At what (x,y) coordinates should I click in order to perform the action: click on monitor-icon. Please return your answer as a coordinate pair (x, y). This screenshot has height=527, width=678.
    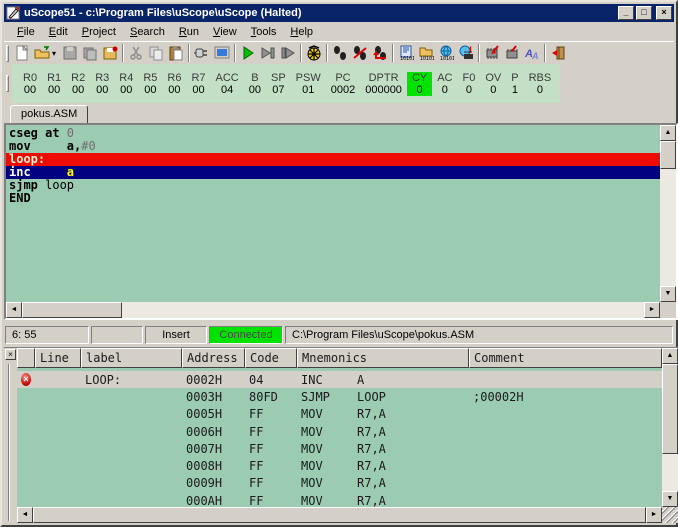
    Looking at the image, I should click on (222, 53).